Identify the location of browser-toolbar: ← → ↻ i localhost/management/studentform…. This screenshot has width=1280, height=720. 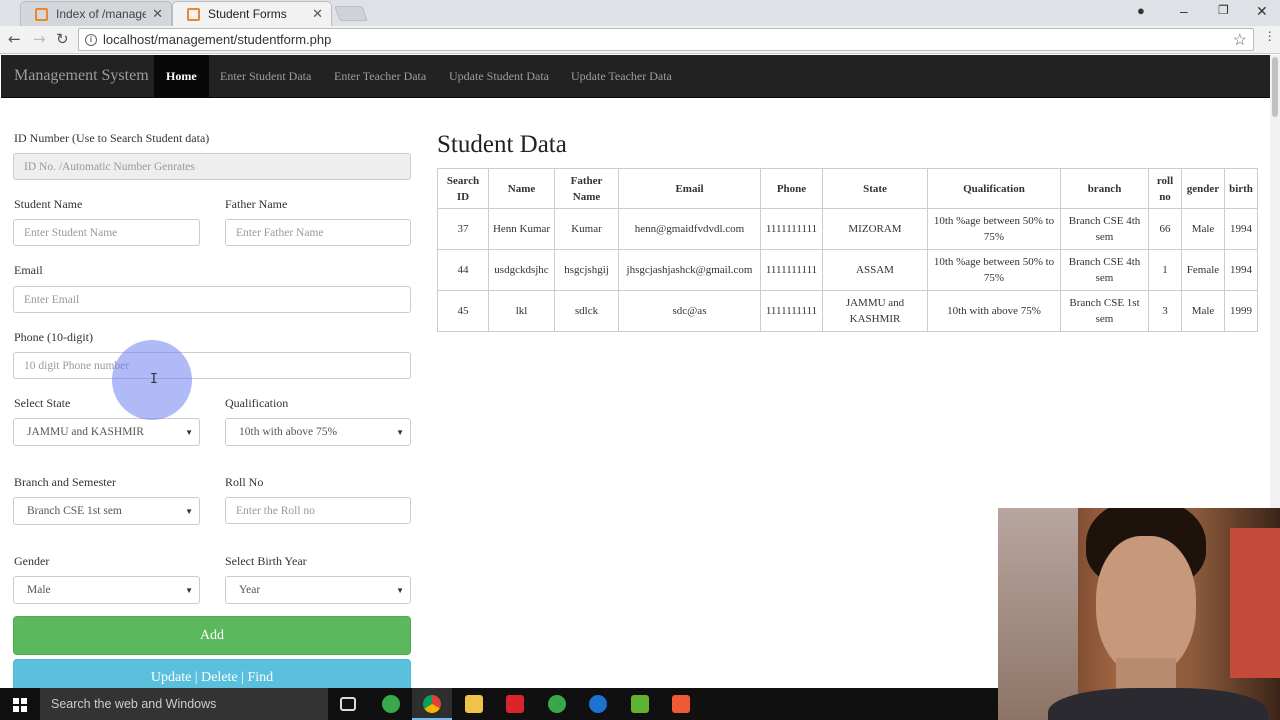
(640, 40).